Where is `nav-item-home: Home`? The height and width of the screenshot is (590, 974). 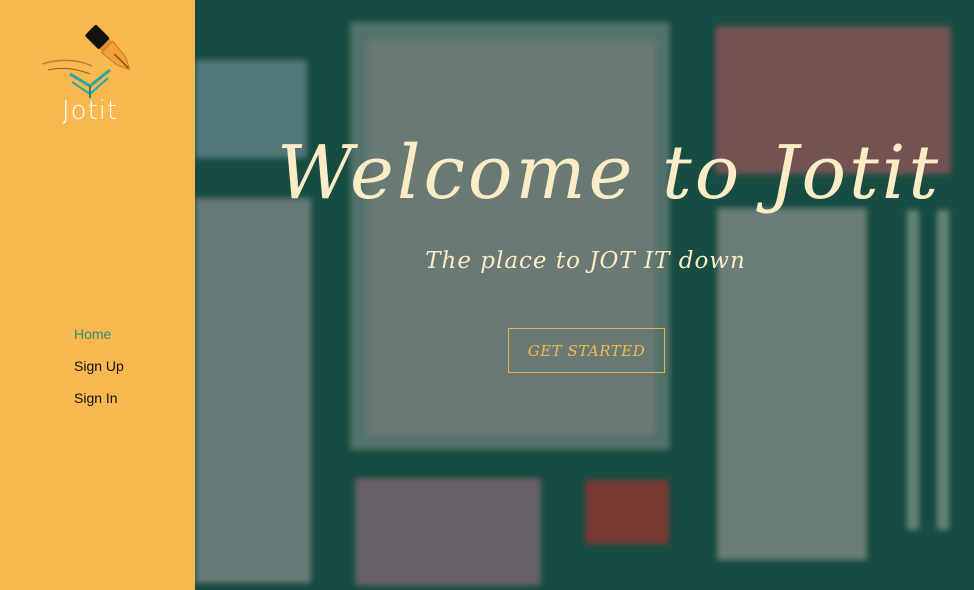 nav-item-home: Home is located at coordinates (99, 334).